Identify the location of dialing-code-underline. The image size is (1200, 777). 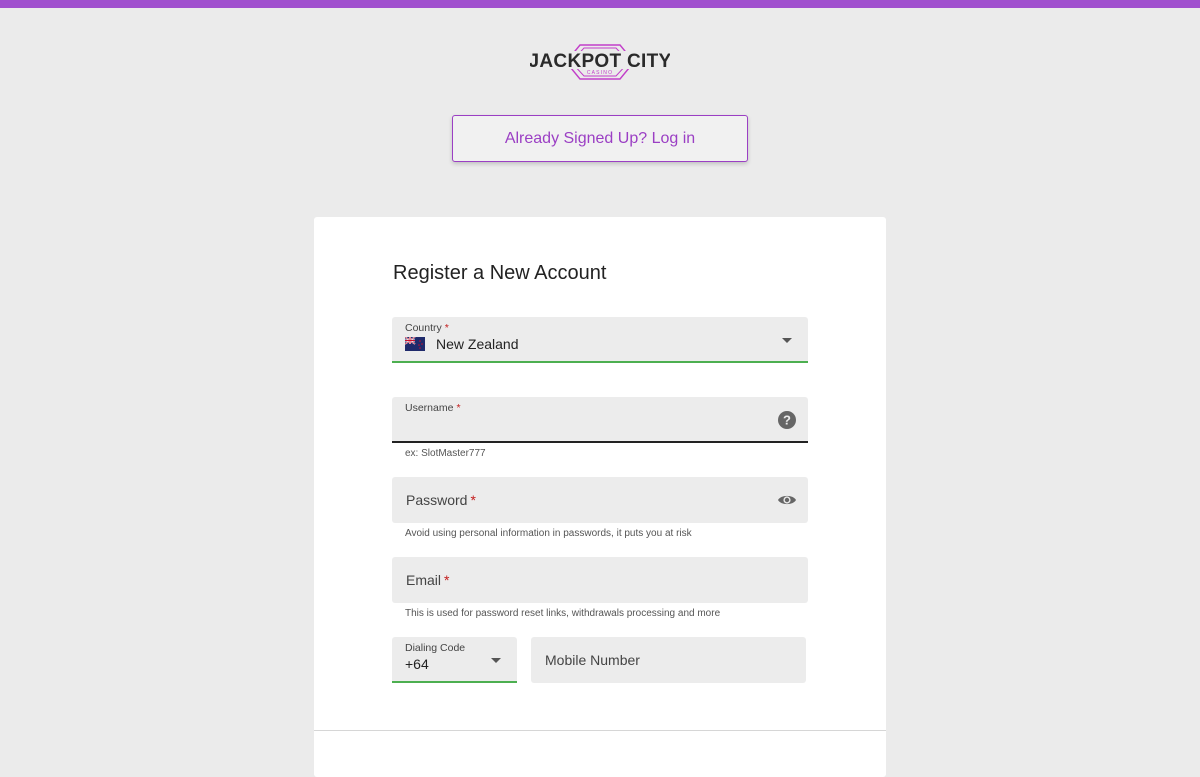
(454, 682).